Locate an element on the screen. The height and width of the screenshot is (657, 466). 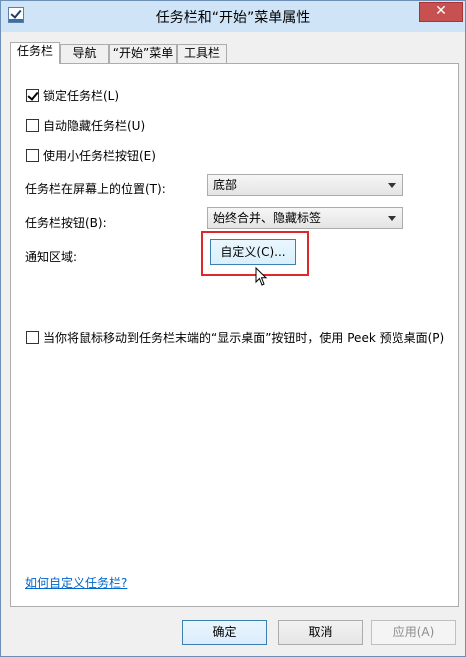
tab-taskbar: 任务栏 is located at coordinates (35, 53).